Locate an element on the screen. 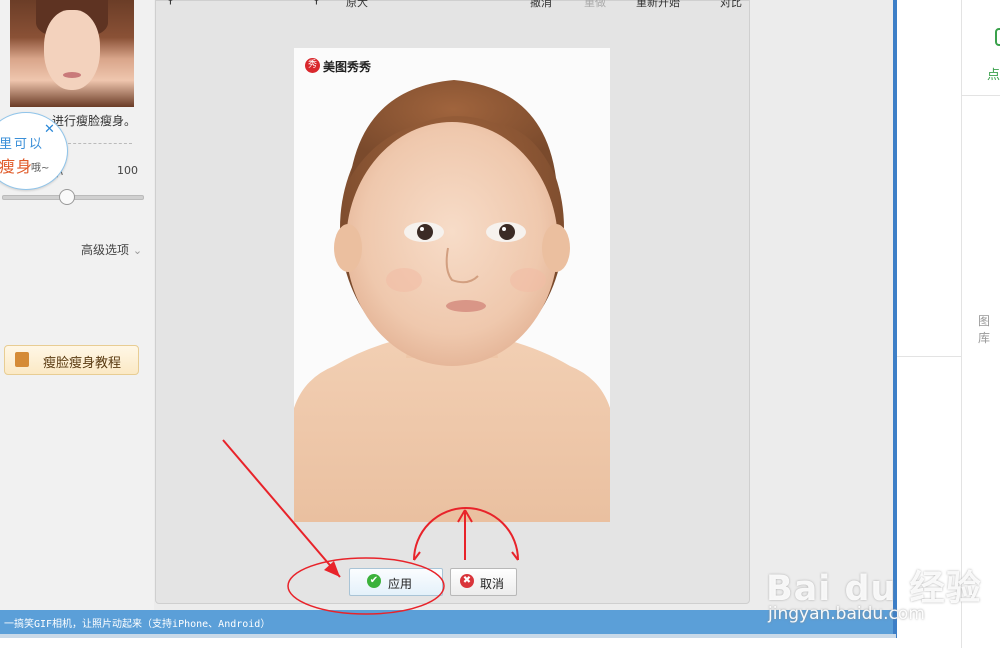 The height and width of the screenshot is (648, 1000). zoom-in-icon: ⚲ is located at coordinates (316, 3).